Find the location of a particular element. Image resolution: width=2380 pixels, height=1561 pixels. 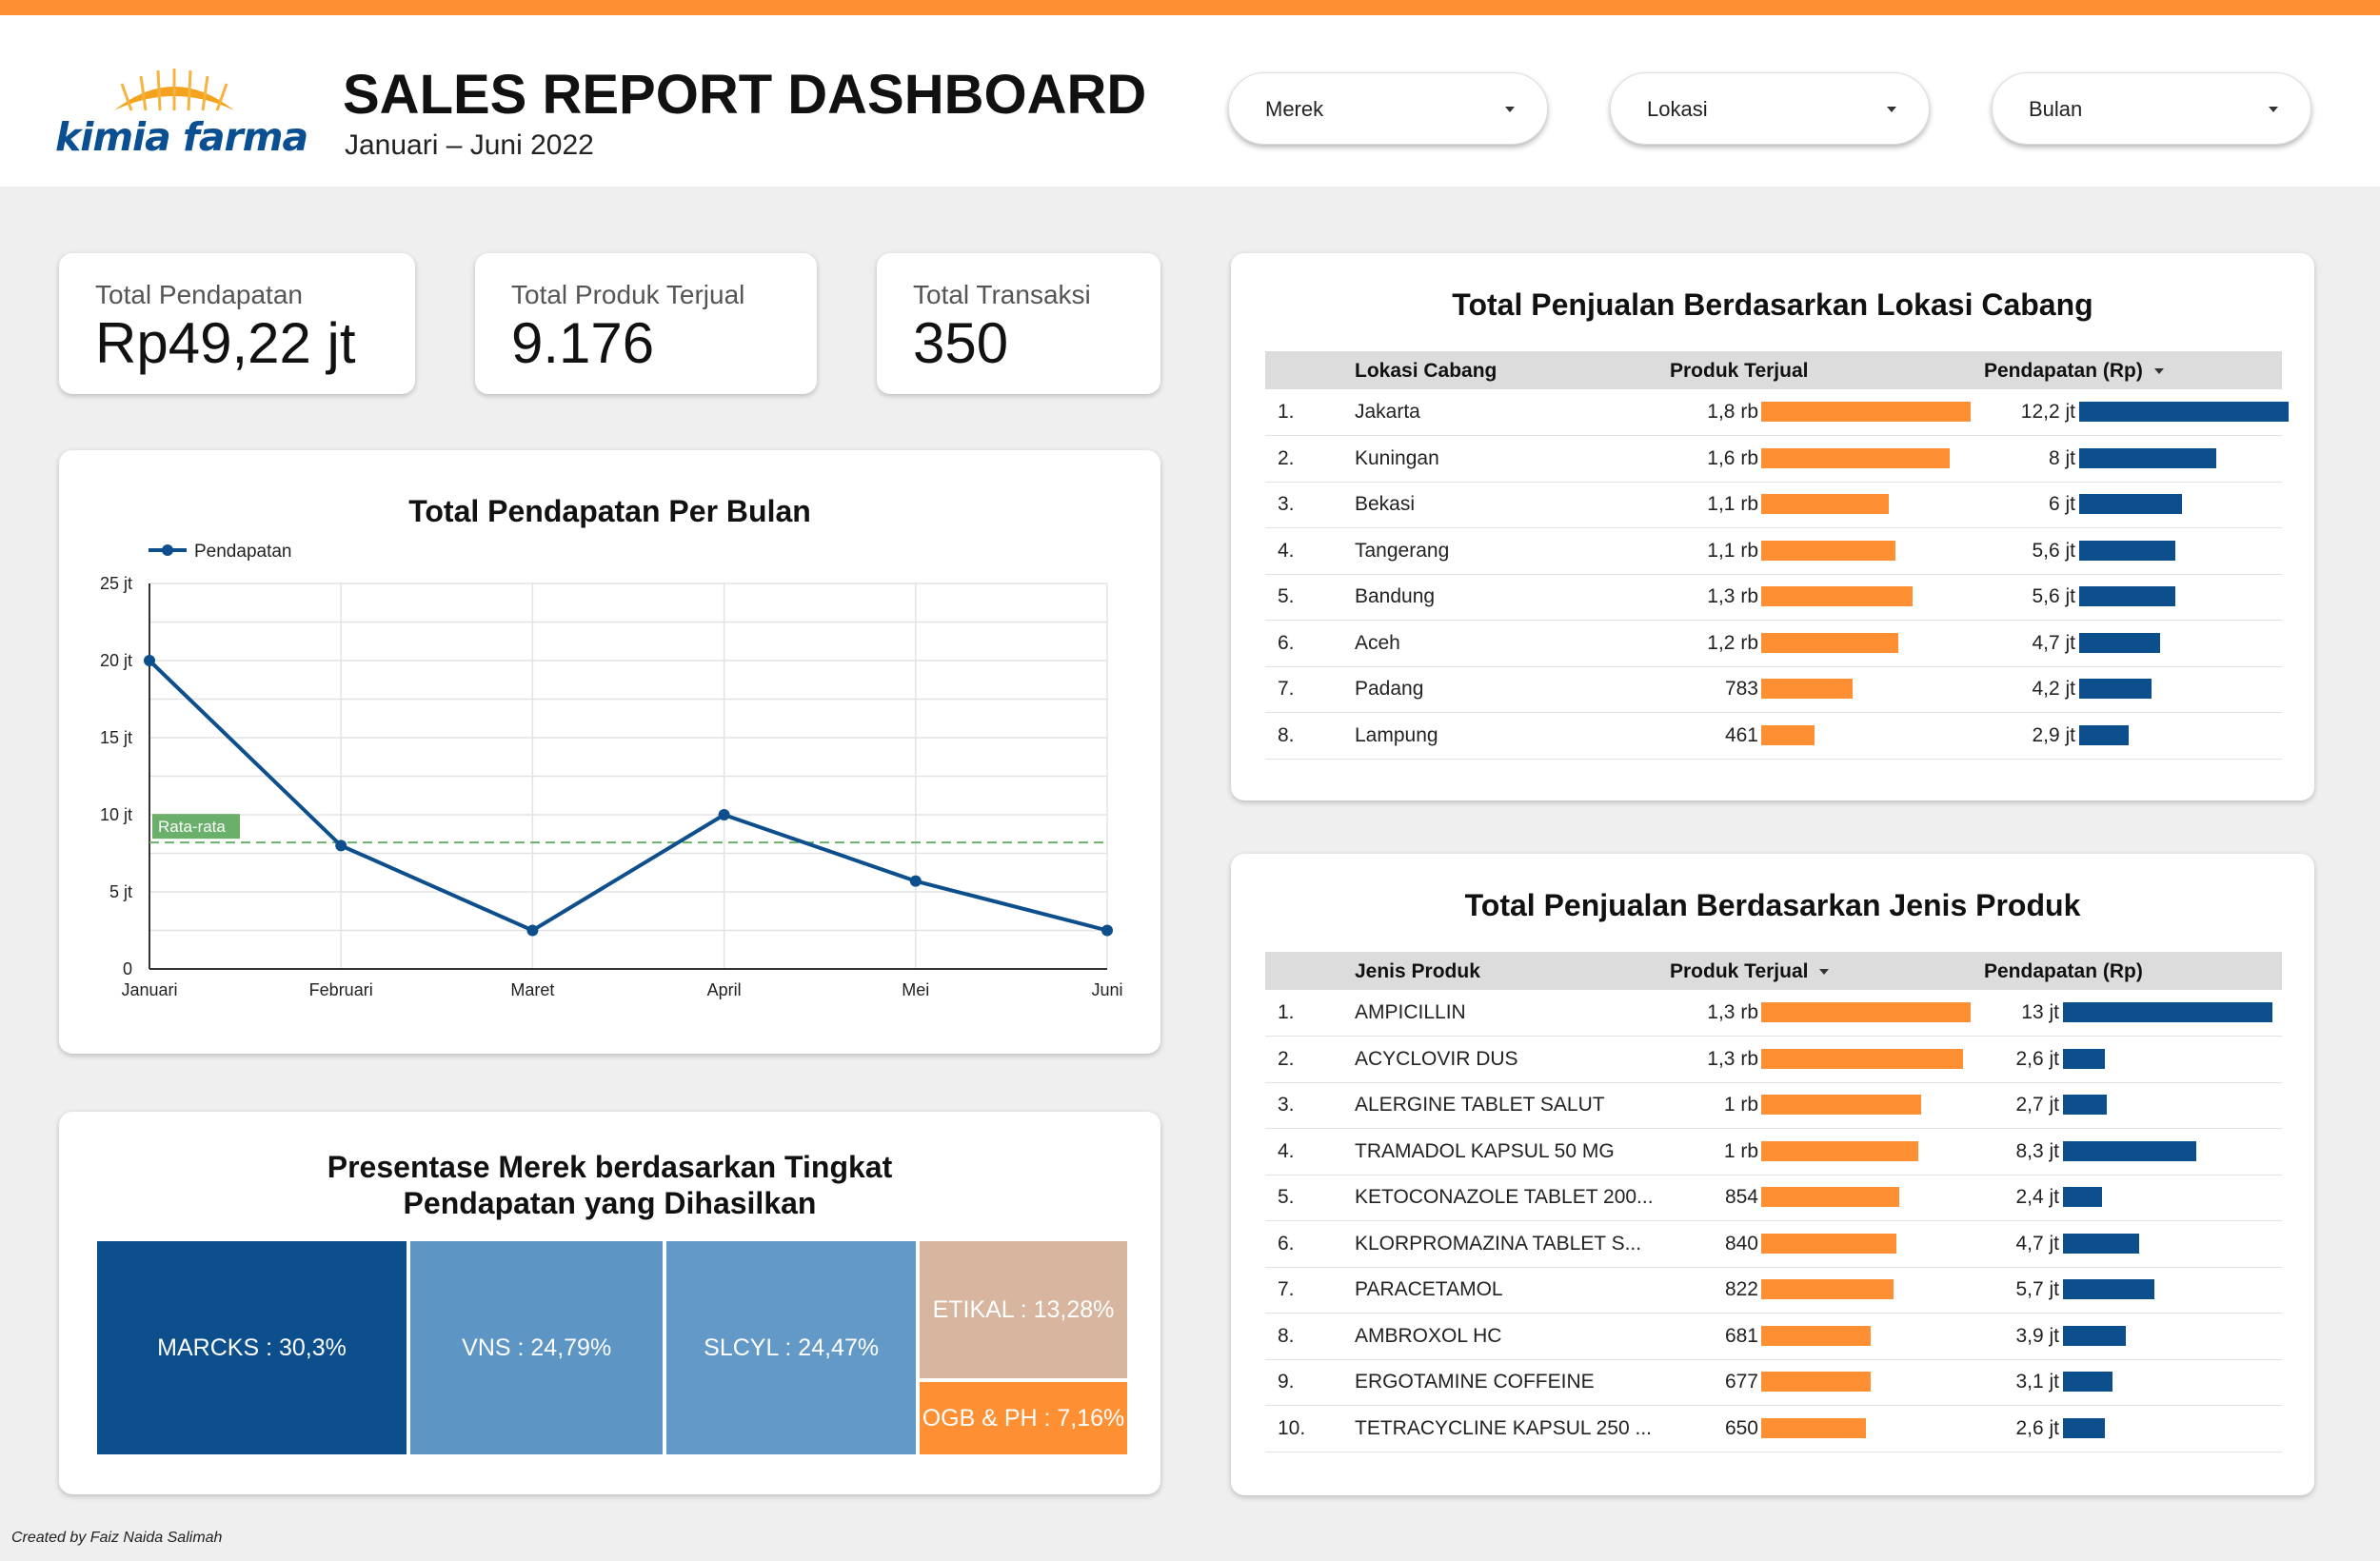

filter-label: Merek is located at coordinates (1294, 109).